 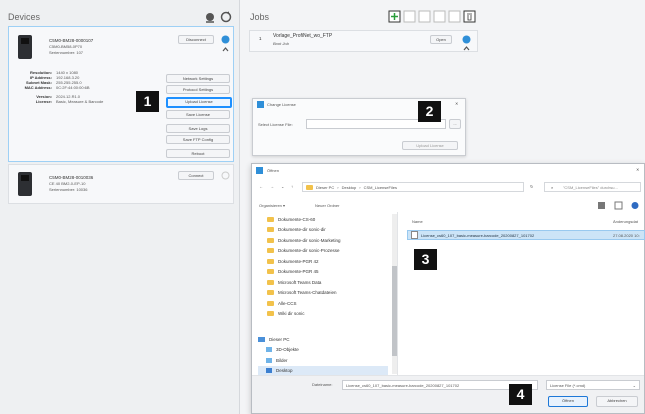 I want to click on new-folder-button: Neuer Ordner, so click(x=327, y=205).